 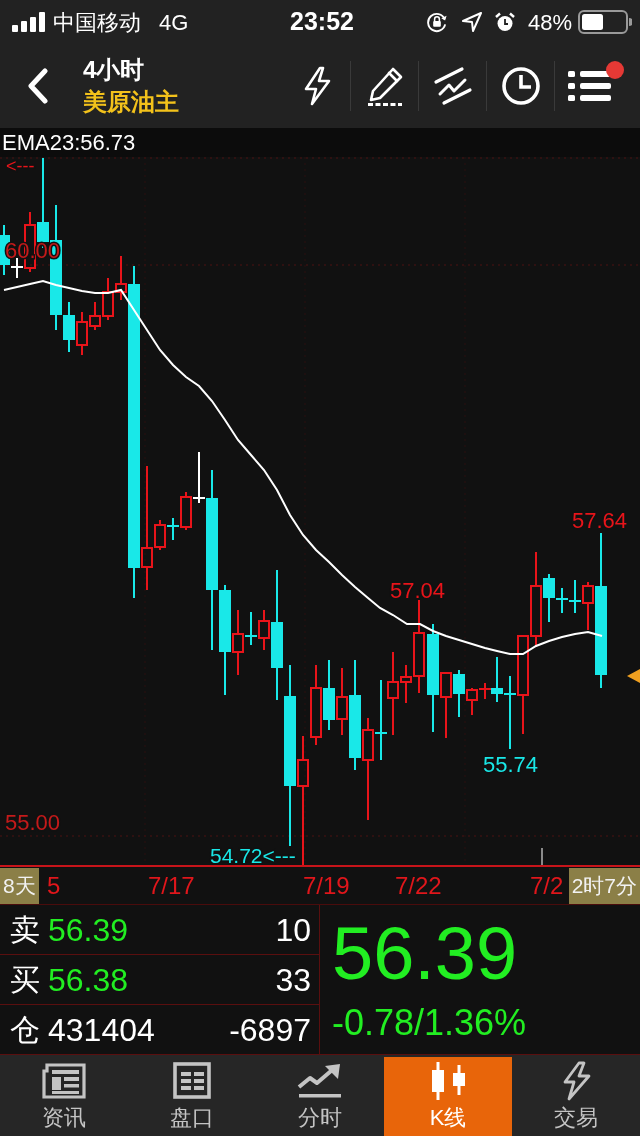 I want to click on newspaper-icon, so click(x=64, y=1081).